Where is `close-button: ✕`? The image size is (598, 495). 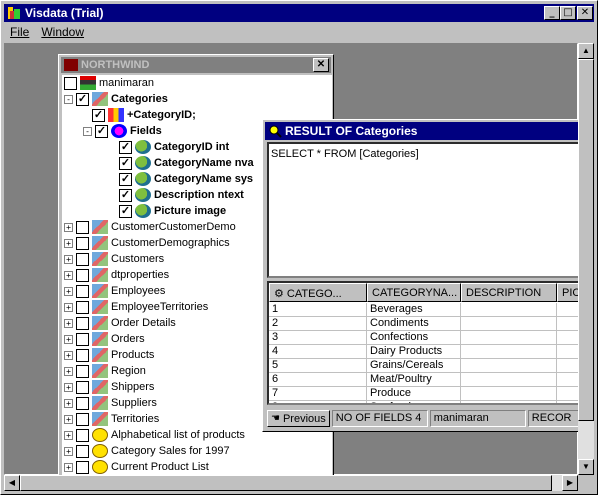
close-button: ✕ is located at coordinates (585, 13).